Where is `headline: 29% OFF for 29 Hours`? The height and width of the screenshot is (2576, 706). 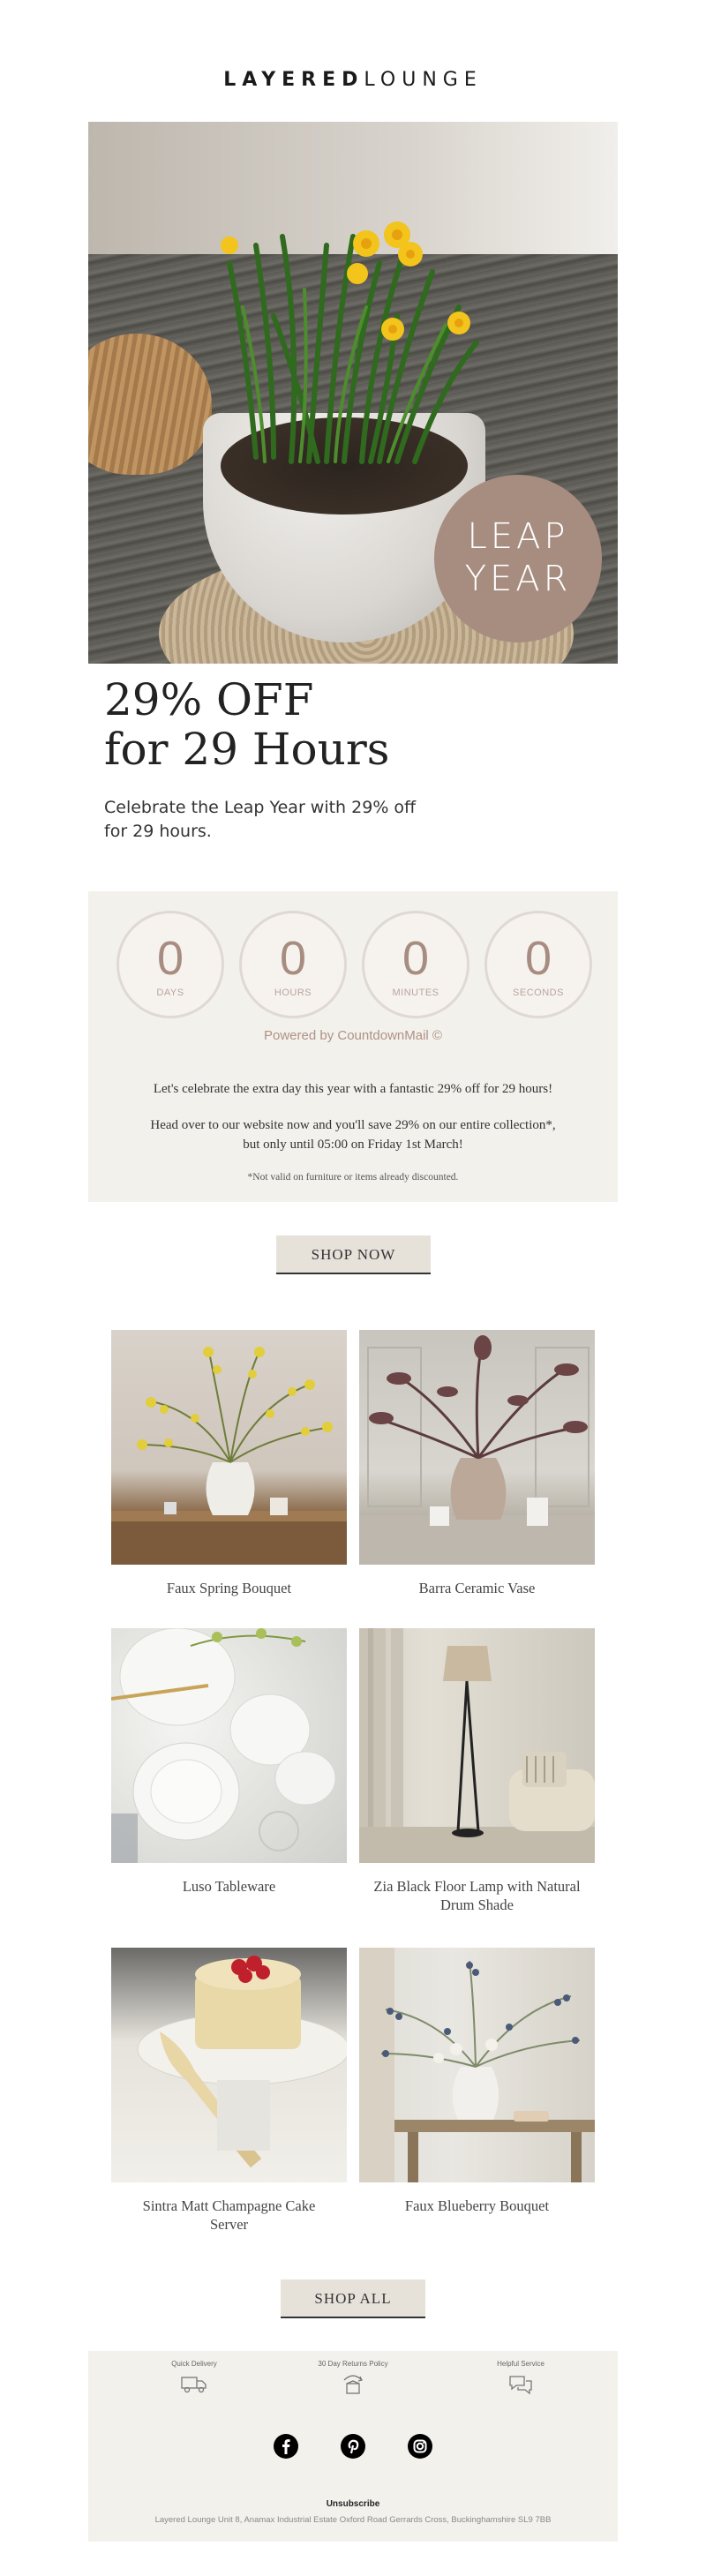
headline: 29% OFF for 29 Hours is located at coordinates (351, 724).